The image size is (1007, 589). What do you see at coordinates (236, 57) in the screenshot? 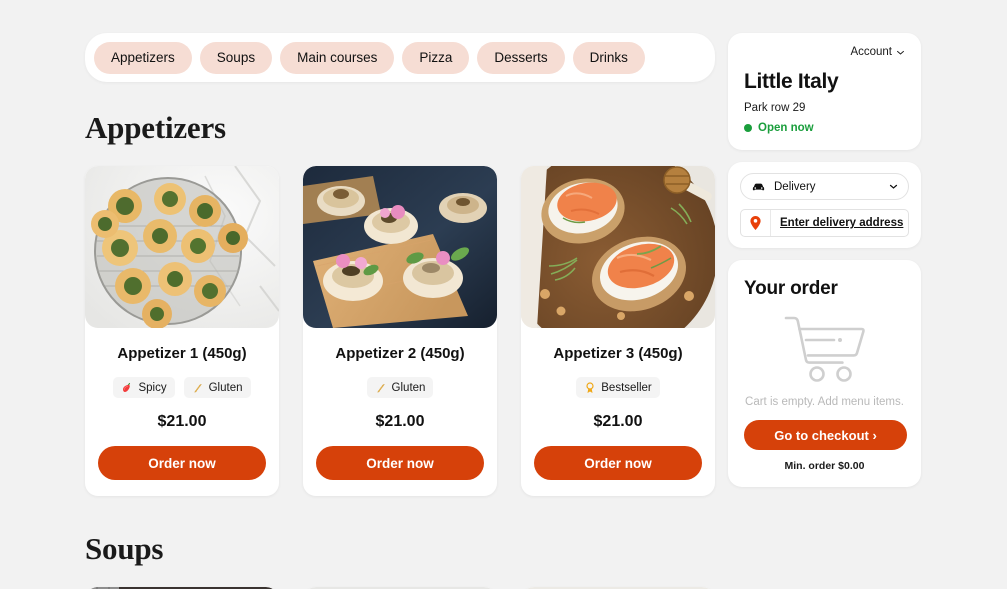
I see `nav-tab-soups: Soups` at bounding box center [236, 57].